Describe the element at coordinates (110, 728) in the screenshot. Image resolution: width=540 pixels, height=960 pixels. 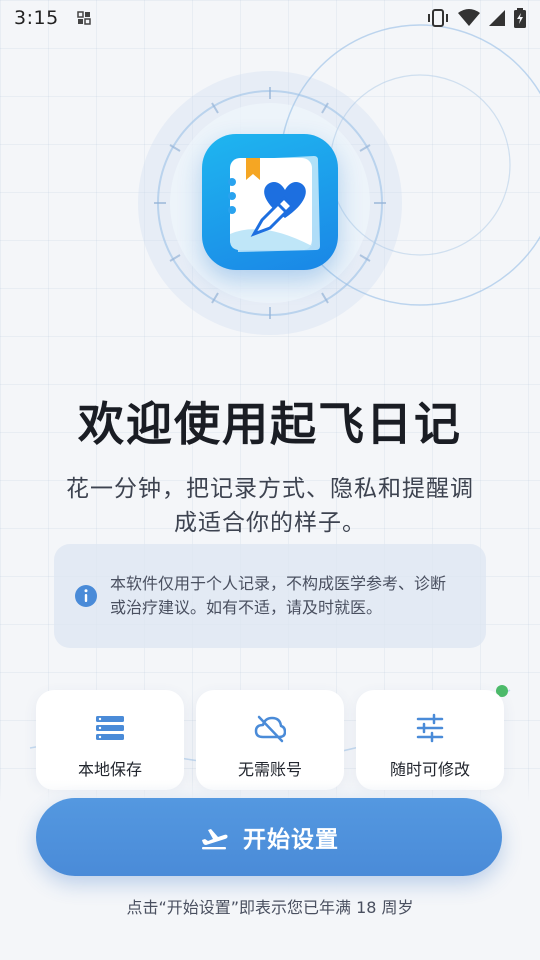
I see `storage-icon` at that location.